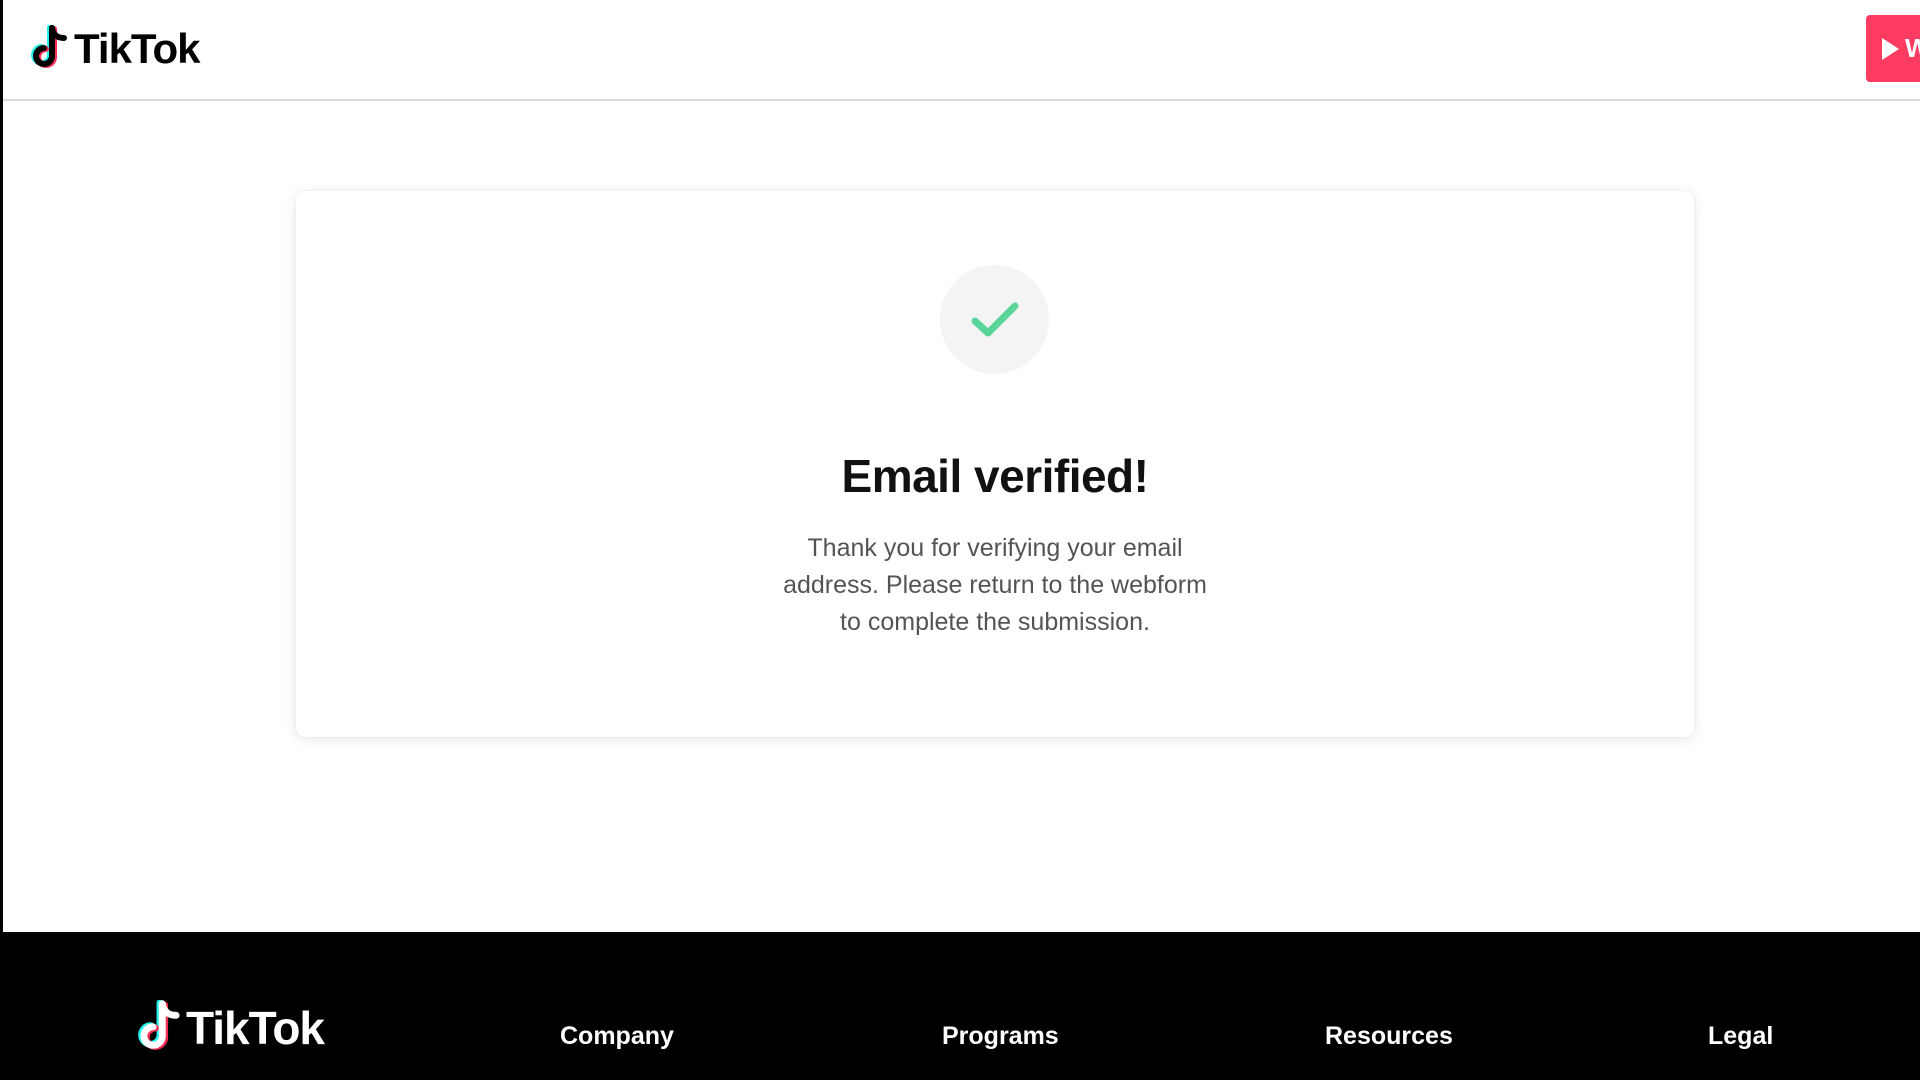 Image resolution: width=1920 pixels, height=1080 pixels. I want to click on window-edge, so click(1, 466).